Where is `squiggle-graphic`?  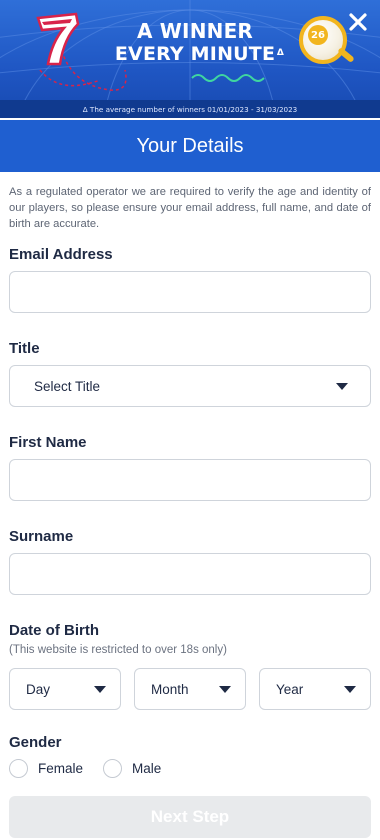 squiggle-graphic is located at coordinates (228, 78).